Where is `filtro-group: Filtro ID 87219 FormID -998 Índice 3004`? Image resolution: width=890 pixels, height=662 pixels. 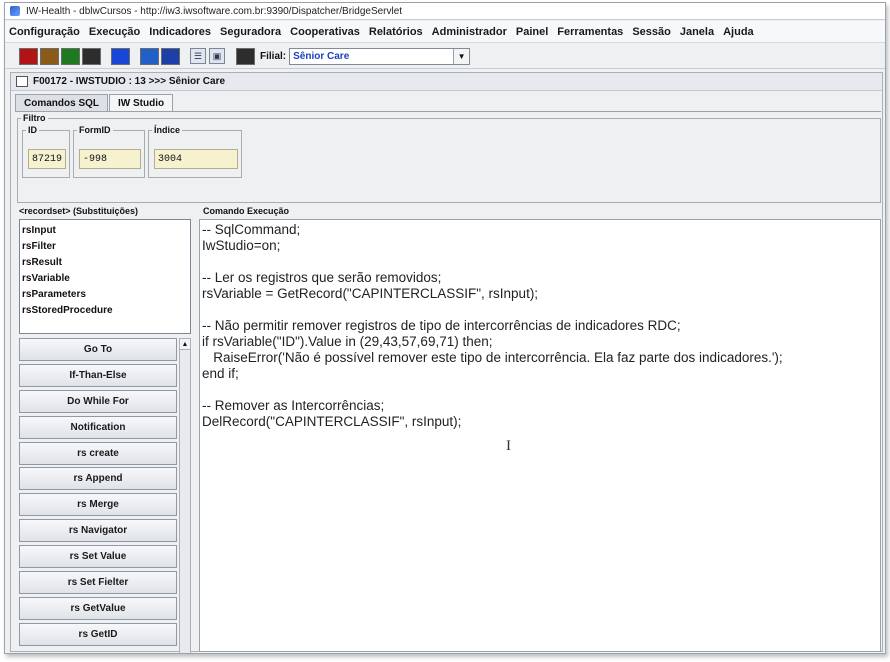 filtro-group: Filtro ID 87219 FormID -998 Índice 3004 is located at coordinates (449, 158).